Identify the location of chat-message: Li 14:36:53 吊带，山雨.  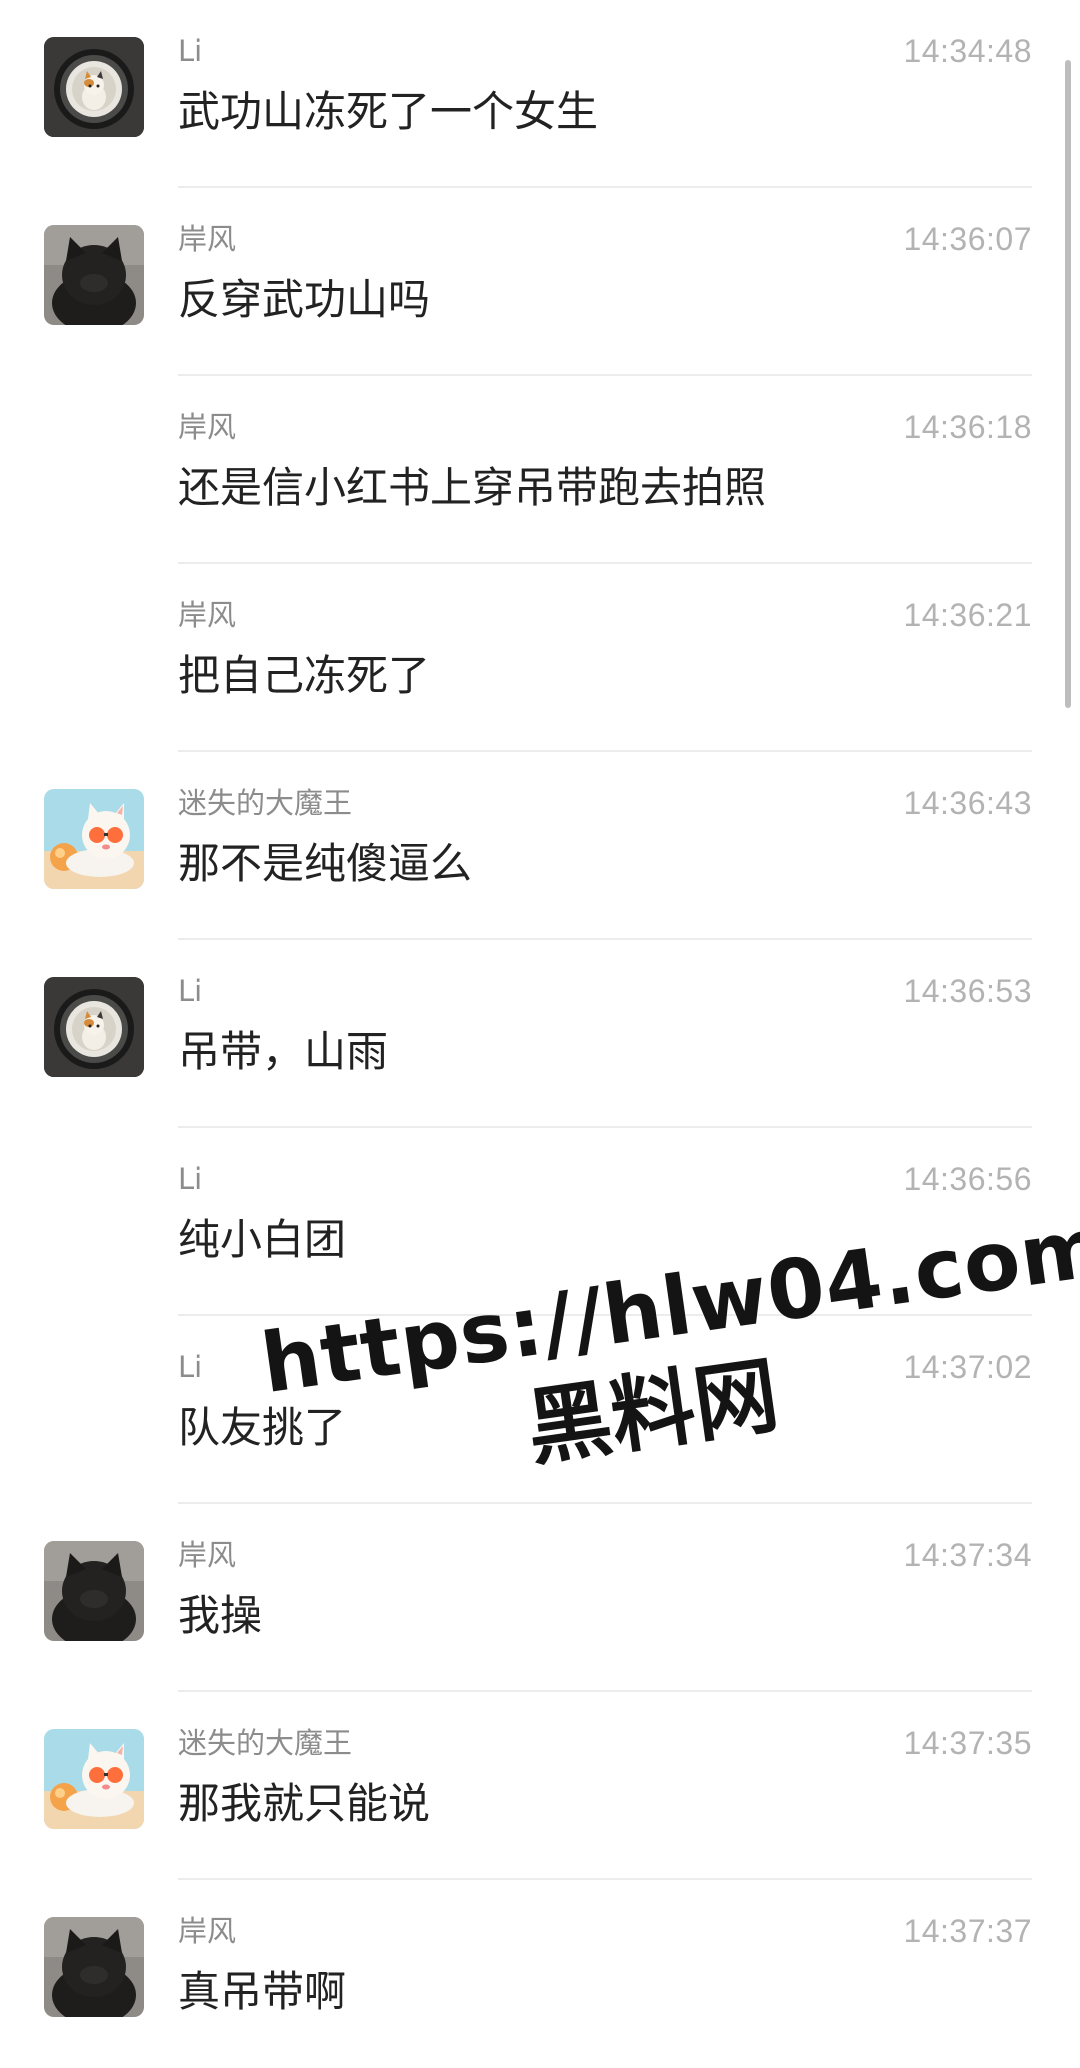
(540, 1034).